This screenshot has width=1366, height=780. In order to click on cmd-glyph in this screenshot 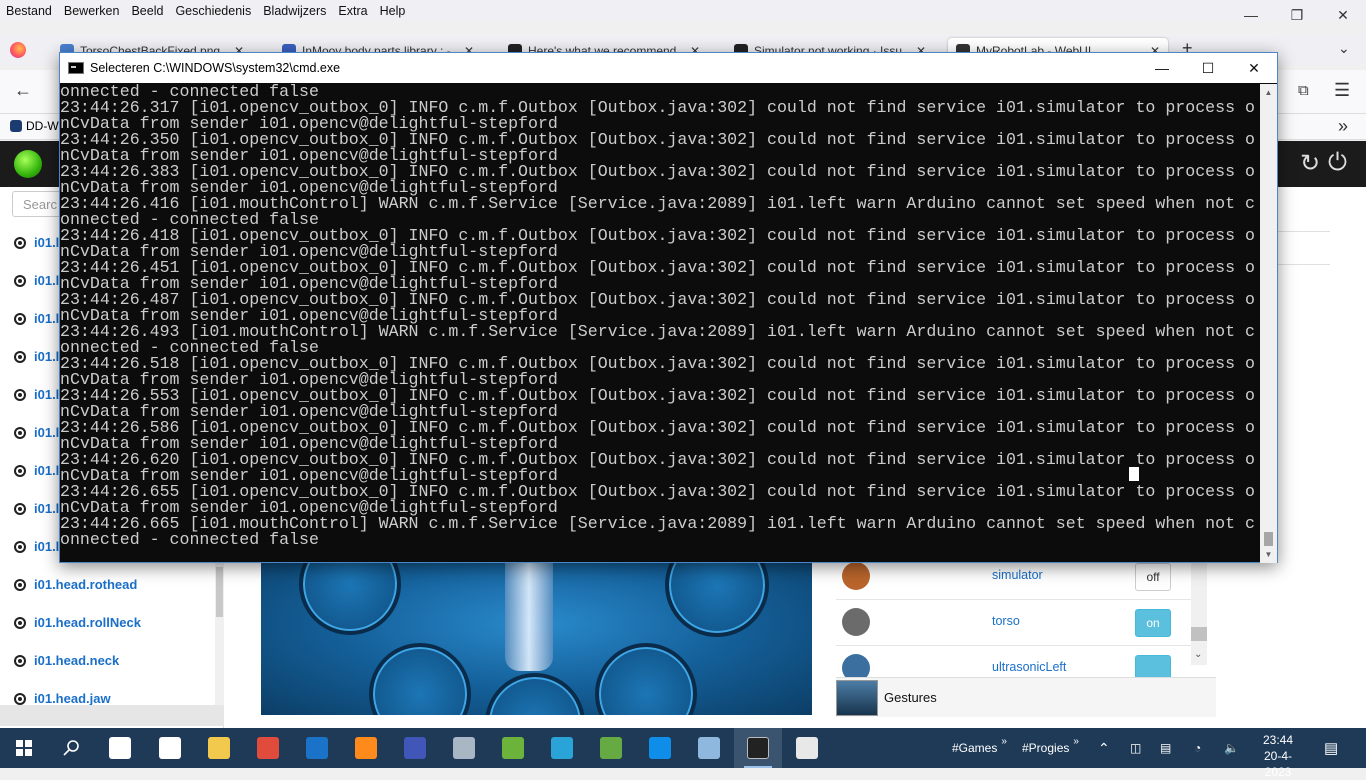, I will do `click(758, 748)`.